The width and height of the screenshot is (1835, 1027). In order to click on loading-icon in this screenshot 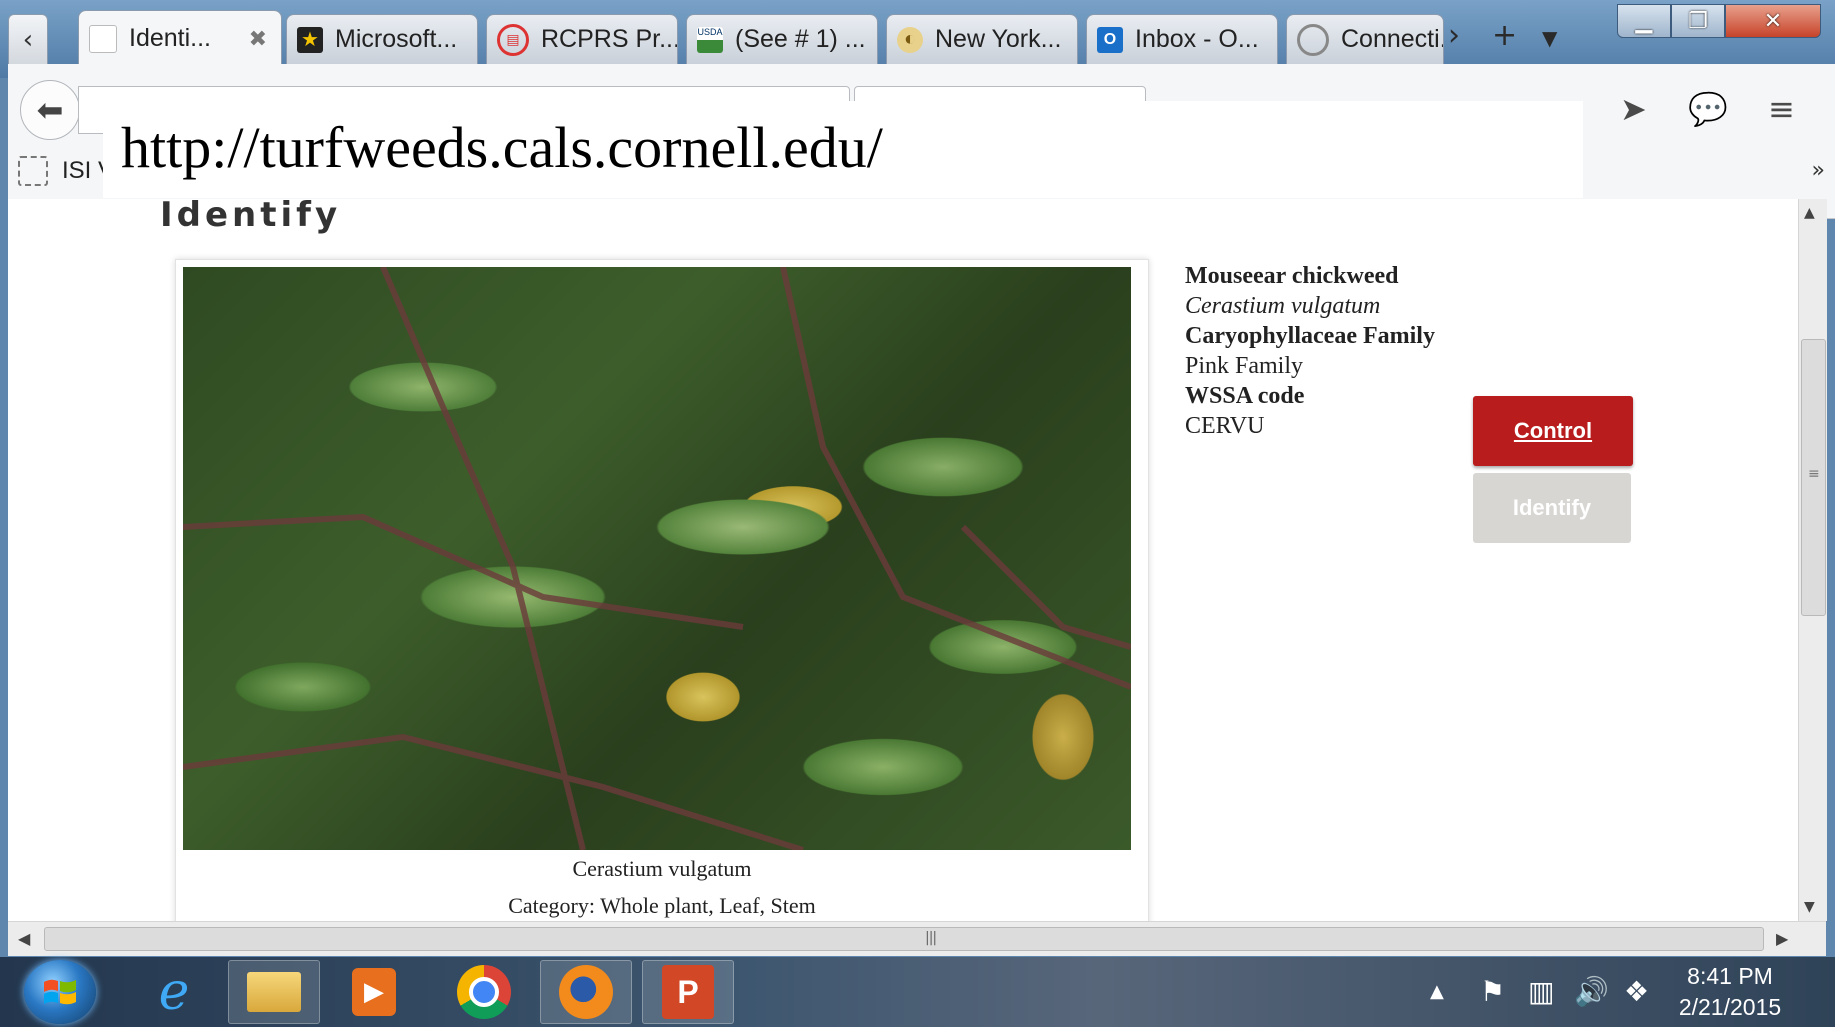, I will do `click(1313, 39)`.